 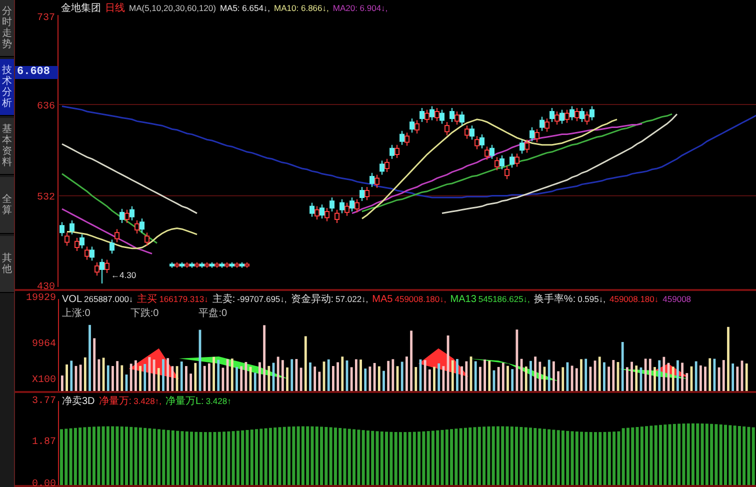 What do you see at coordinates (44, 401) in the screenshot?
I see `indicator-axis-label: 3.77` at bounding box center [44, 401].